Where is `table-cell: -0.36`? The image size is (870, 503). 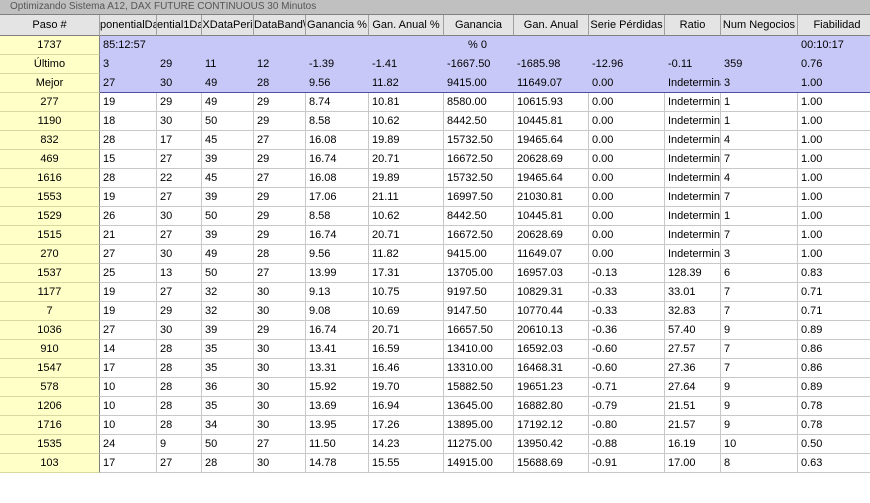 table-cell: -0.36 is located at coordinates (627, 330).